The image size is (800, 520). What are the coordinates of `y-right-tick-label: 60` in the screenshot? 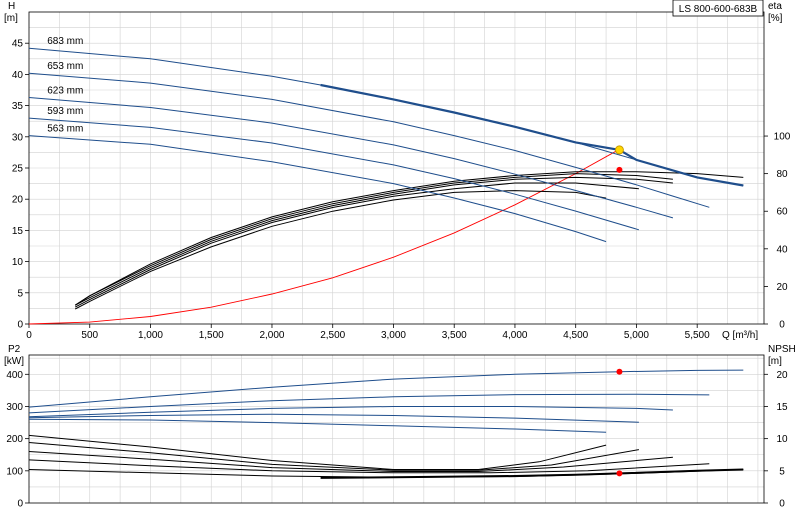 It's located at (782, 212).